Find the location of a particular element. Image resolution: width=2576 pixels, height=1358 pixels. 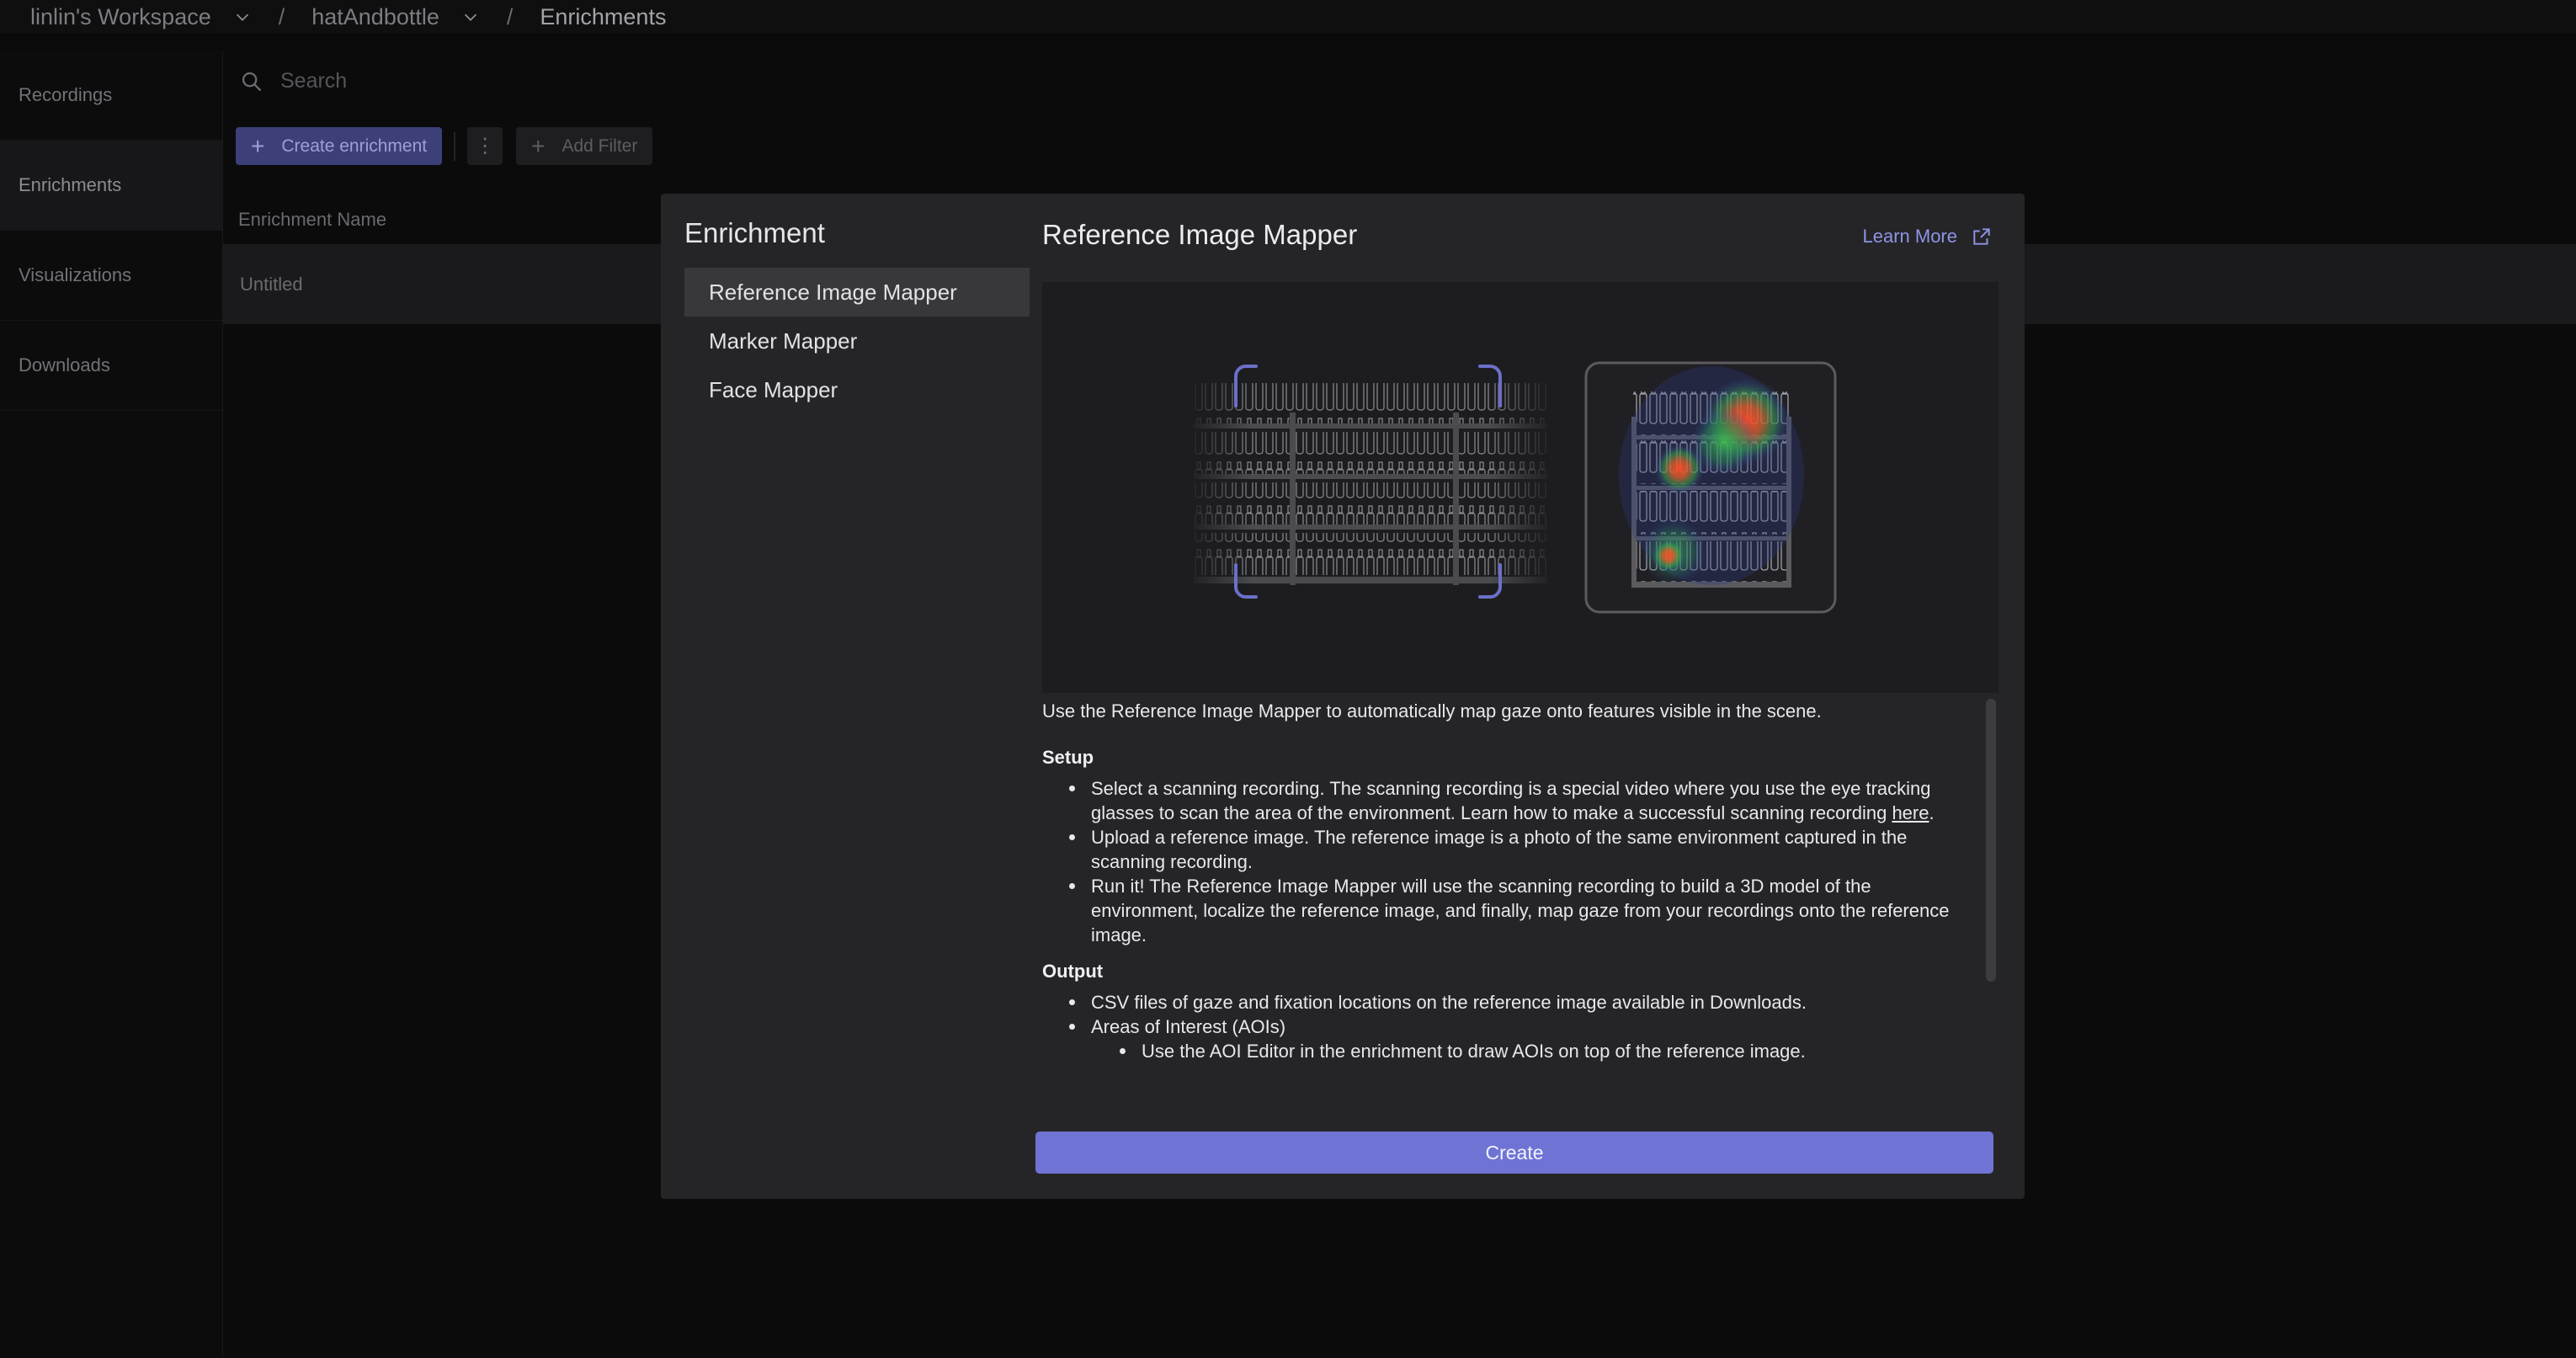

breadcrumb-workspace: linlin's Workspace is located at coordinates (141, 17).